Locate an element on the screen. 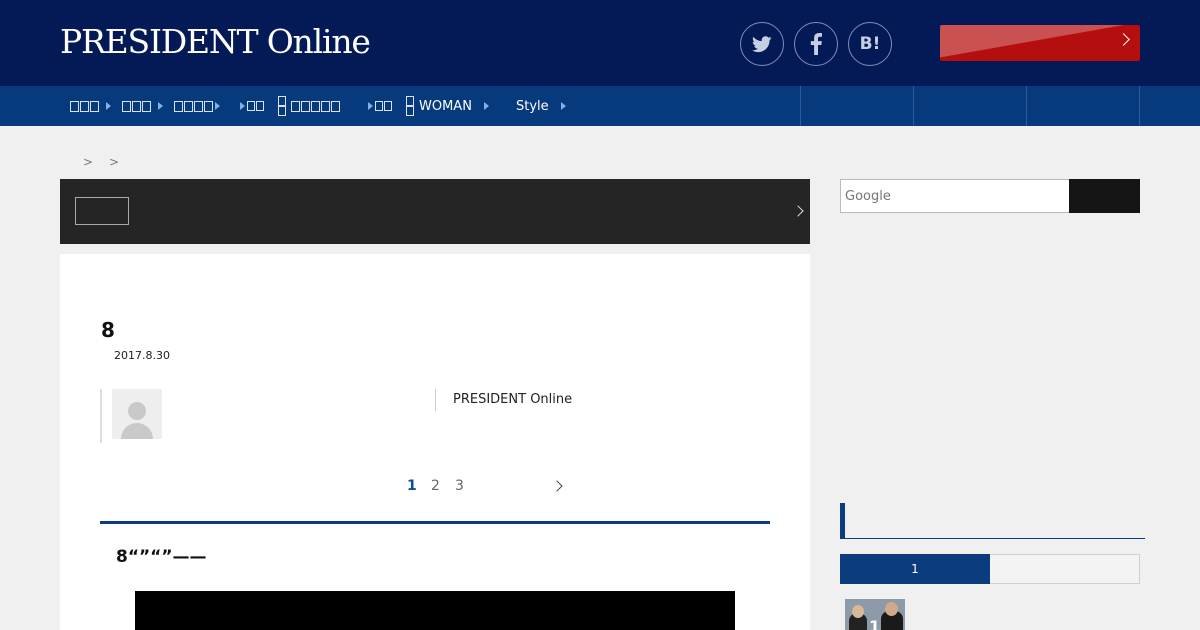 This screenshot has height=630, width=1200. section-heading: 8“”“”—— is located at coordinates (161, 557).